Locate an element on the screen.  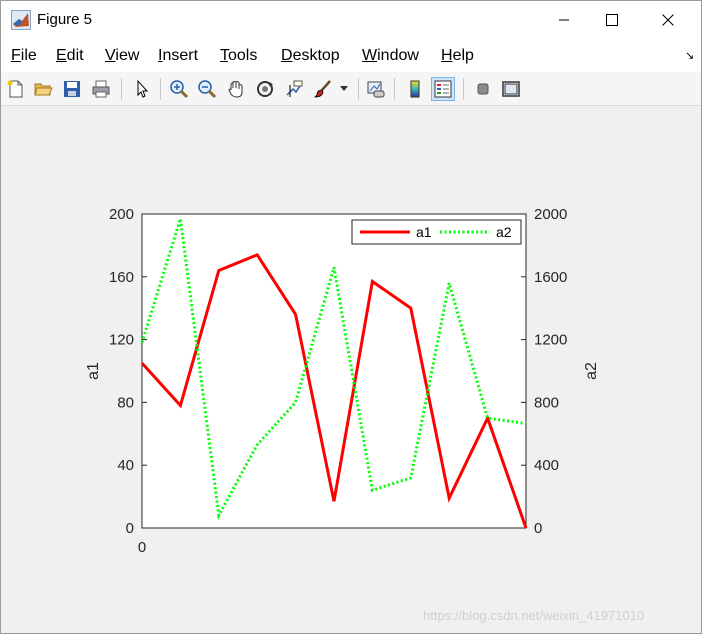
show-plot-tools-button is located at coordinates (511, 89).